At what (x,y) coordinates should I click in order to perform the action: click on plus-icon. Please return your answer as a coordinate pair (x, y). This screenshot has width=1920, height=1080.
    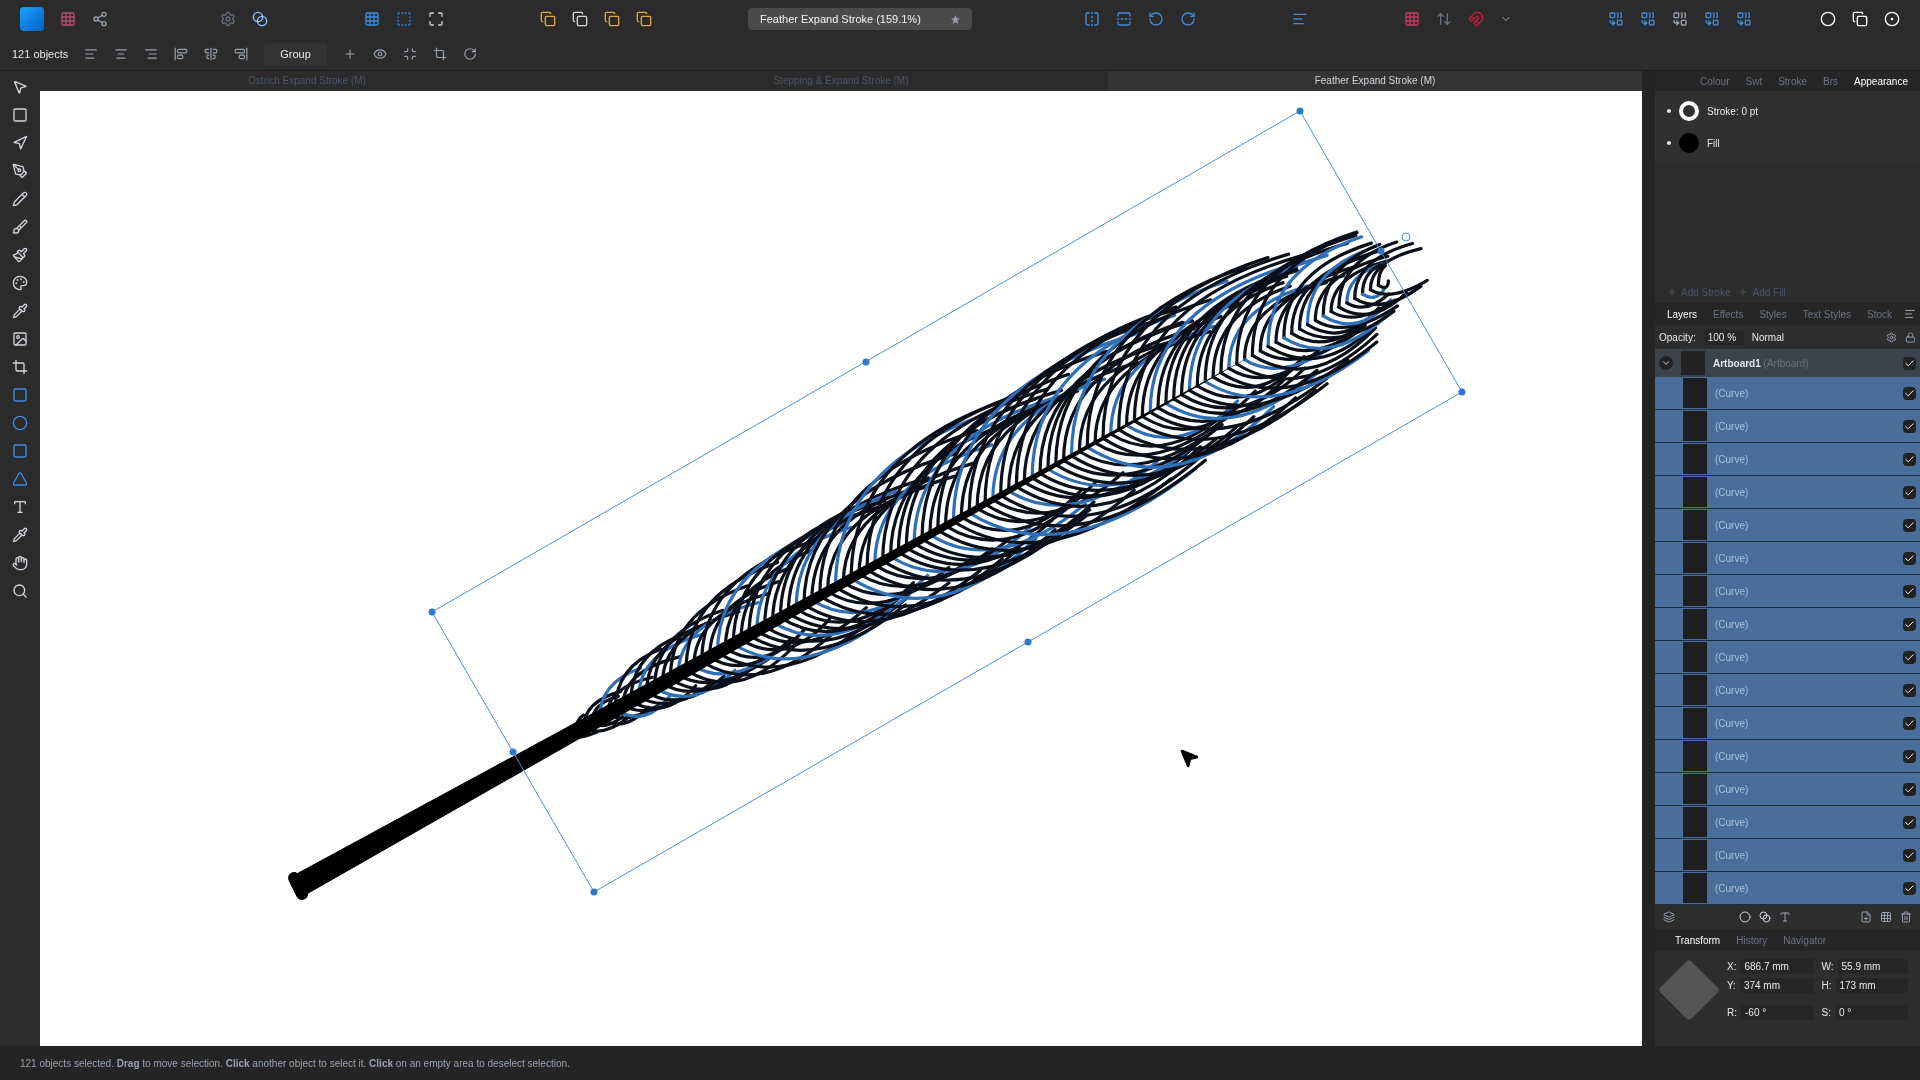
    Looking at the image, I should click on (349, 54).